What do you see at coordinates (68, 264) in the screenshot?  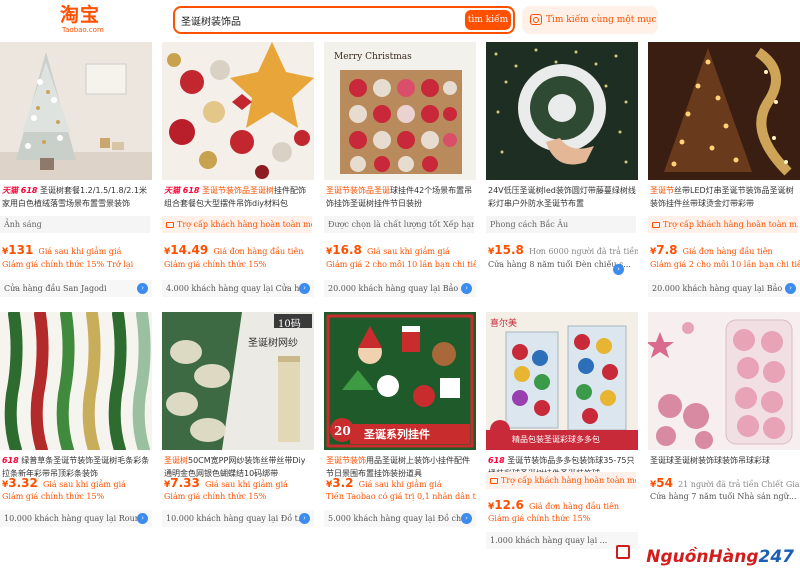 I see `promo-text: Giảm giá chính thức 15% Trở lại` at bounding box center [68, 264].